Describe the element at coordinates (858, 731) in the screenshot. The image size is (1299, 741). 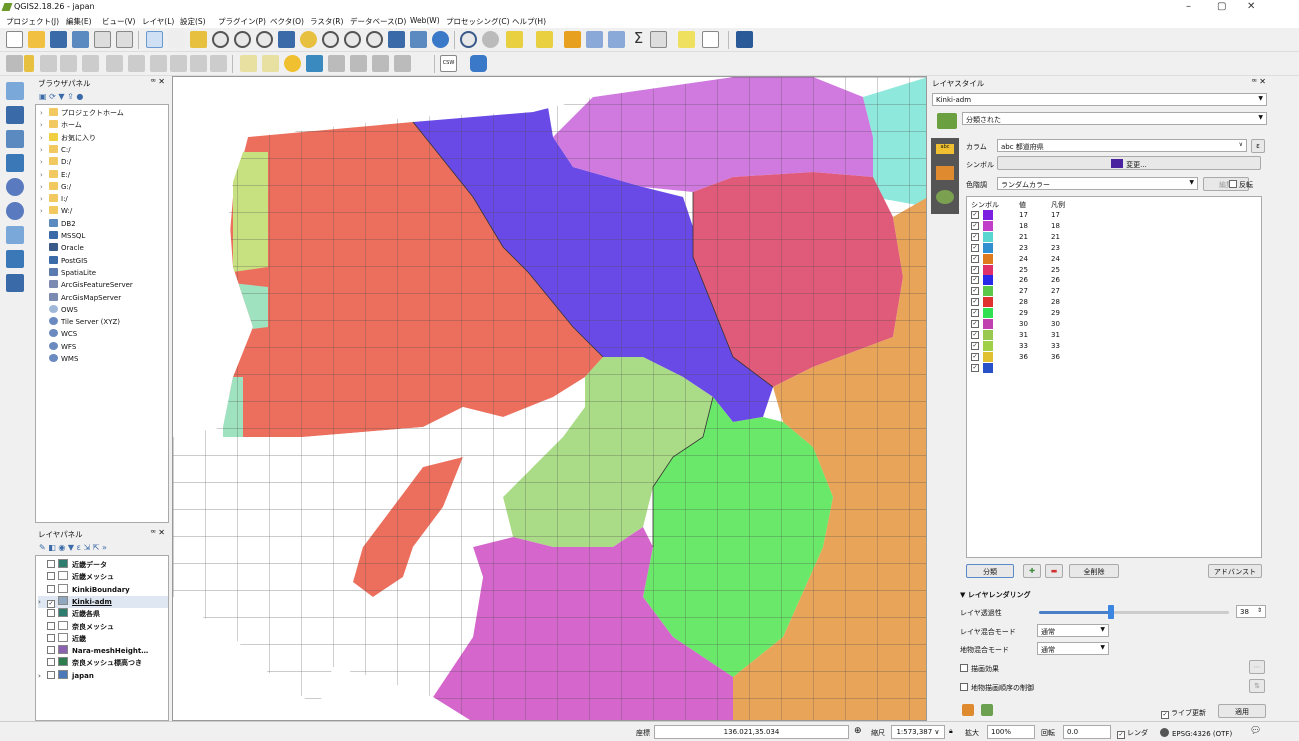
I see `toggle-extents-icon: ⊕` at that location.